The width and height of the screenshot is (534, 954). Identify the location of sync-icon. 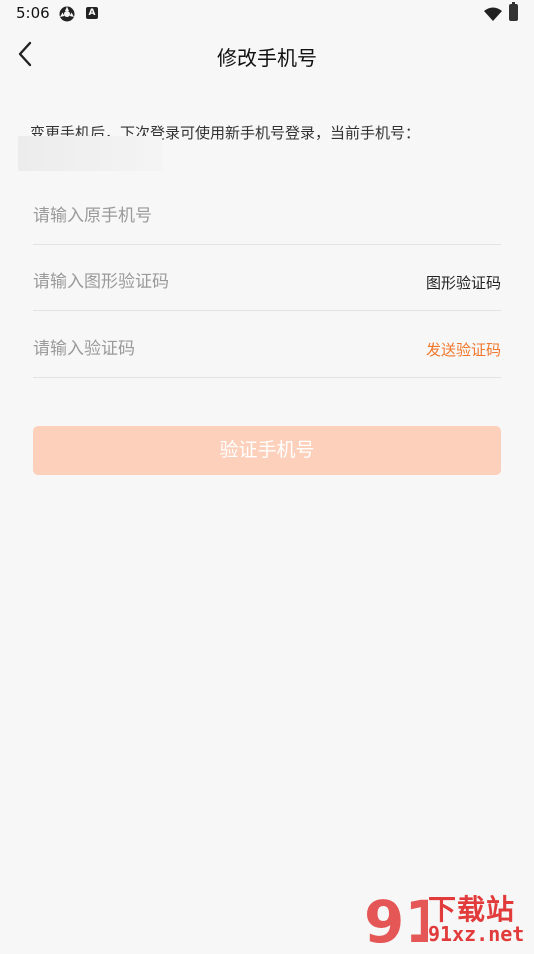
(67, 14).